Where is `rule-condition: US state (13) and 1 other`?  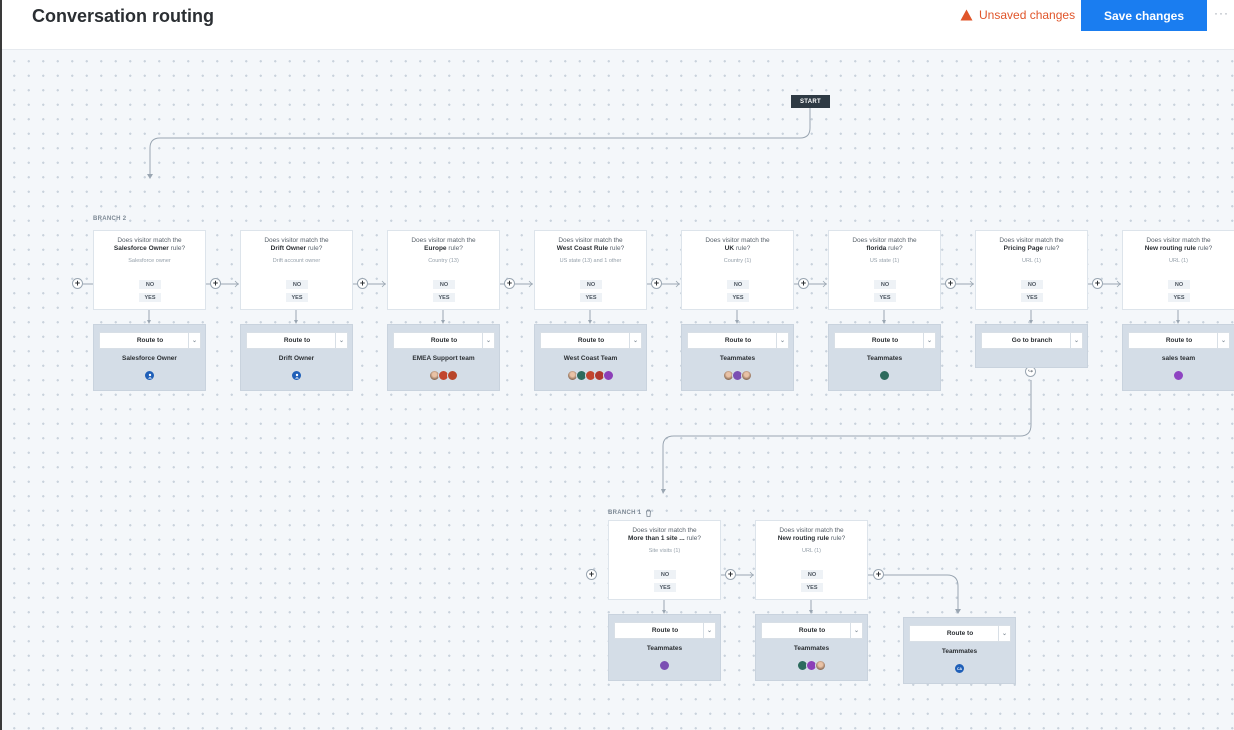 rule-condition: US state (13) and 1 other is located at coordinates (590, 261).